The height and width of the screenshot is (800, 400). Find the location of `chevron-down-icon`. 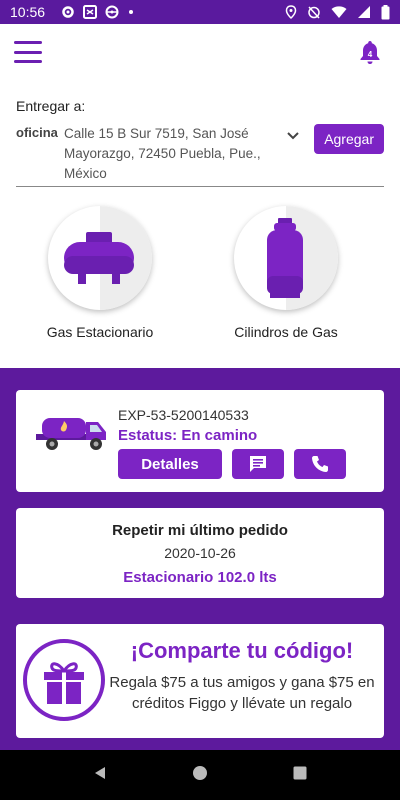

chevron-down-icon is located at coordinates (298, 135).